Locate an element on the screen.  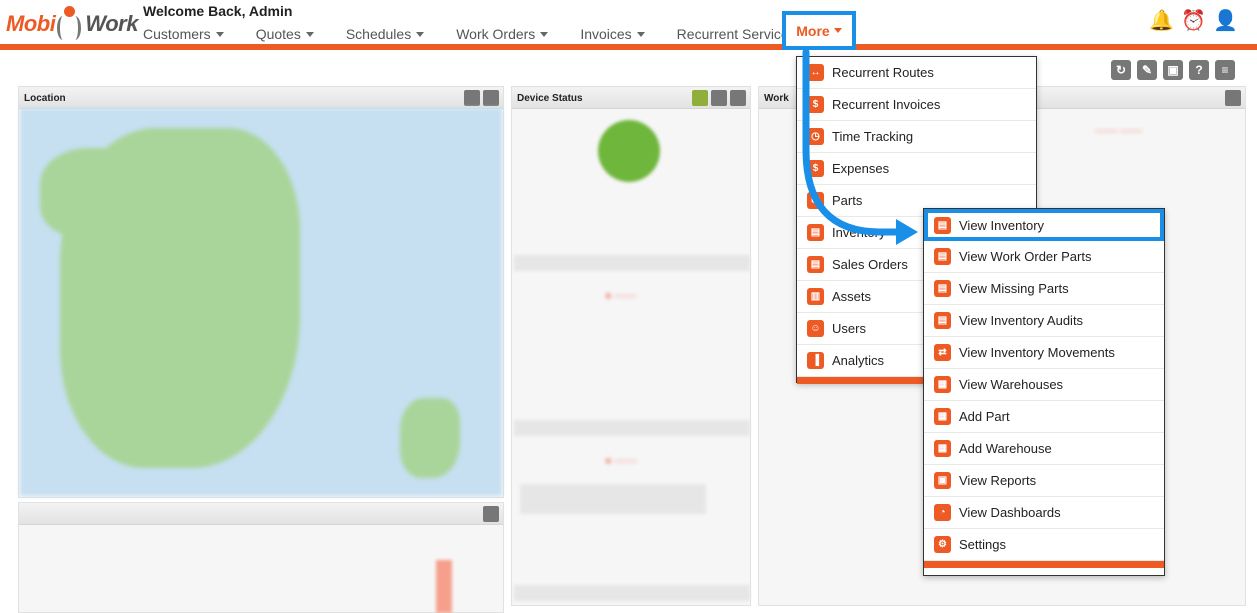
panel-header is located at coordinates (261, 514).